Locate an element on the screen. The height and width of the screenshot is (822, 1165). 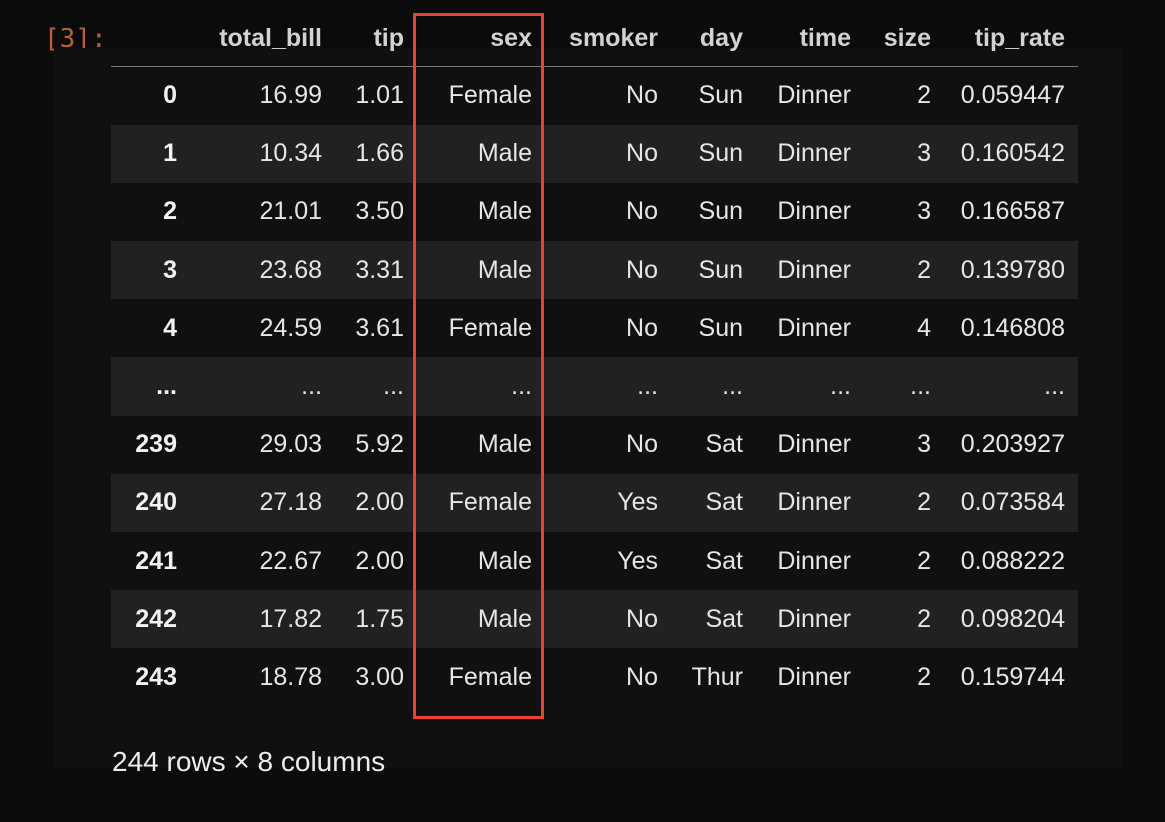
cell-size: 4 is located at coordinates (924, 327).